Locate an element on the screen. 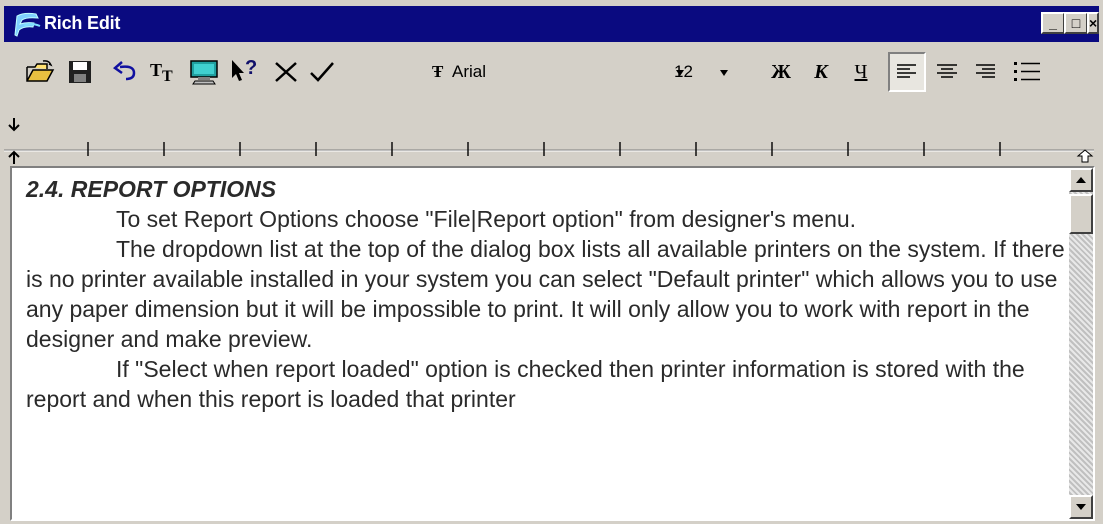  undo-icon is located at coordinates (126, 72).